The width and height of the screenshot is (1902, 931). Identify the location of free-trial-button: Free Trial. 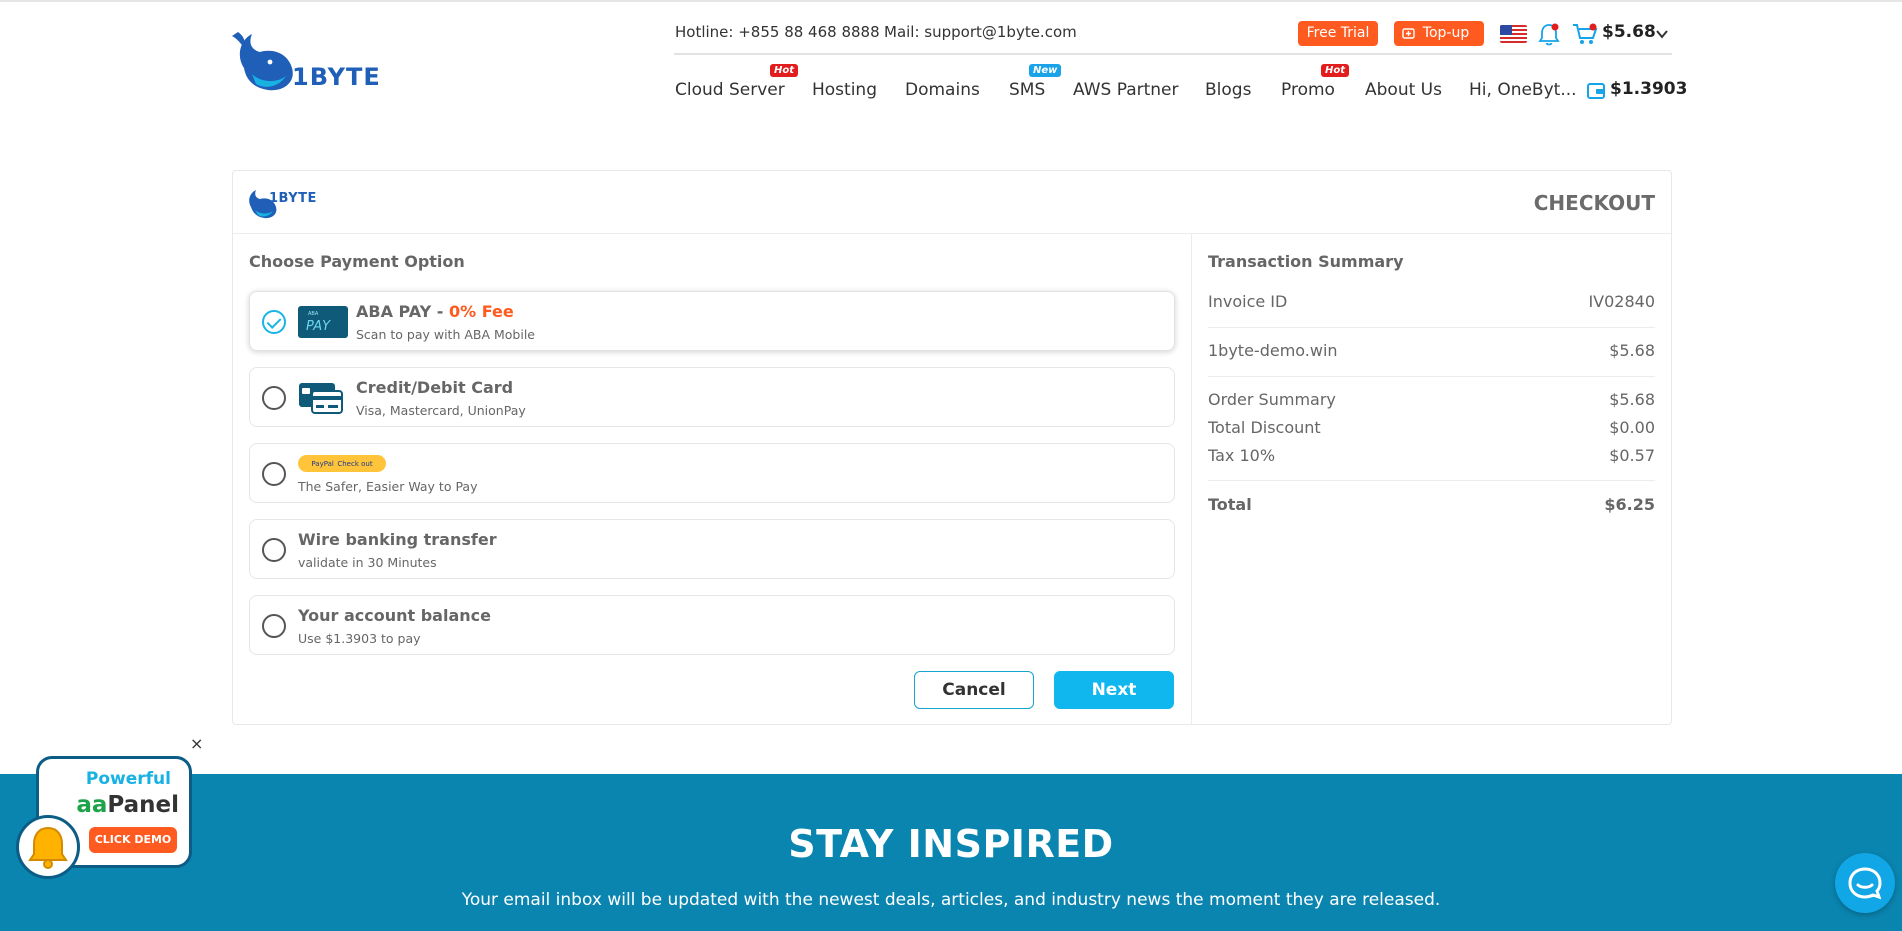
(1338, 33).